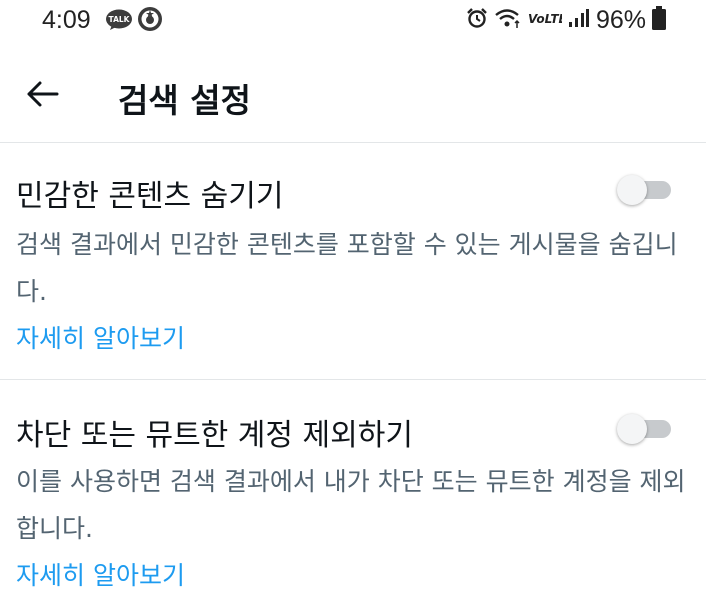 The image size is (706, 608). Describe the element at coordinates (150, 19) in the screenshot. I see `starbucks-notification-icon` at that location.